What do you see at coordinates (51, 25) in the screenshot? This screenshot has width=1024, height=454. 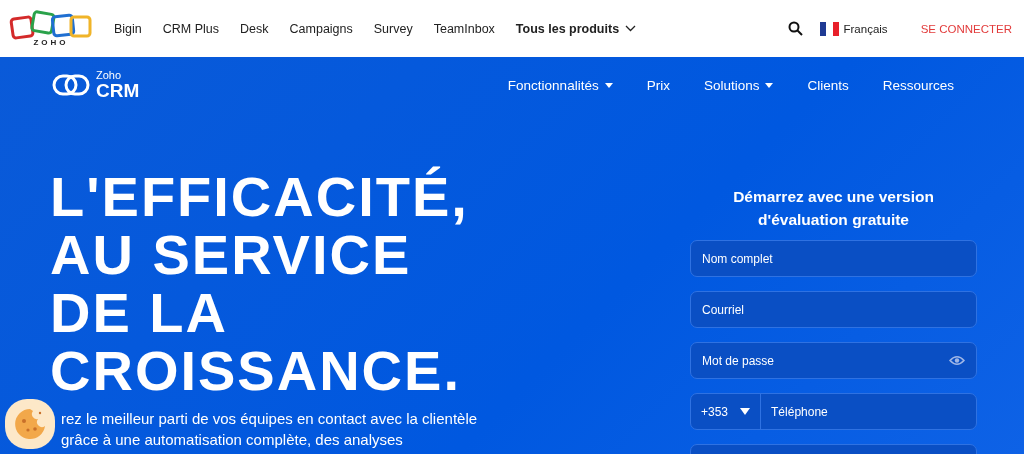 I see `logo-squares-icon` at bounding box center [51, 25].